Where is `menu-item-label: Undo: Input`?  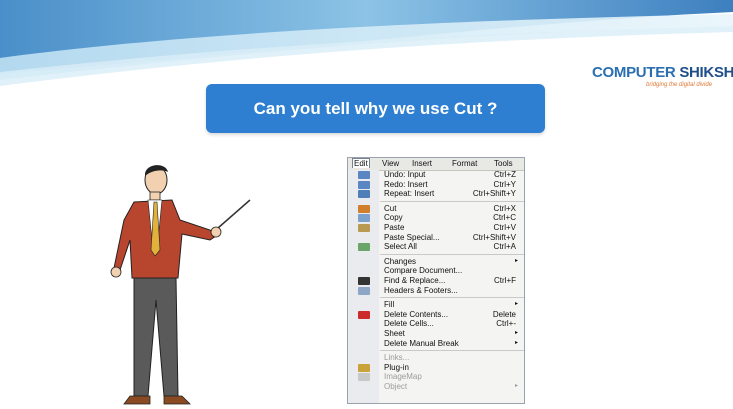 menu-item-label: Undo: Input is located at coordinates (405, 174).